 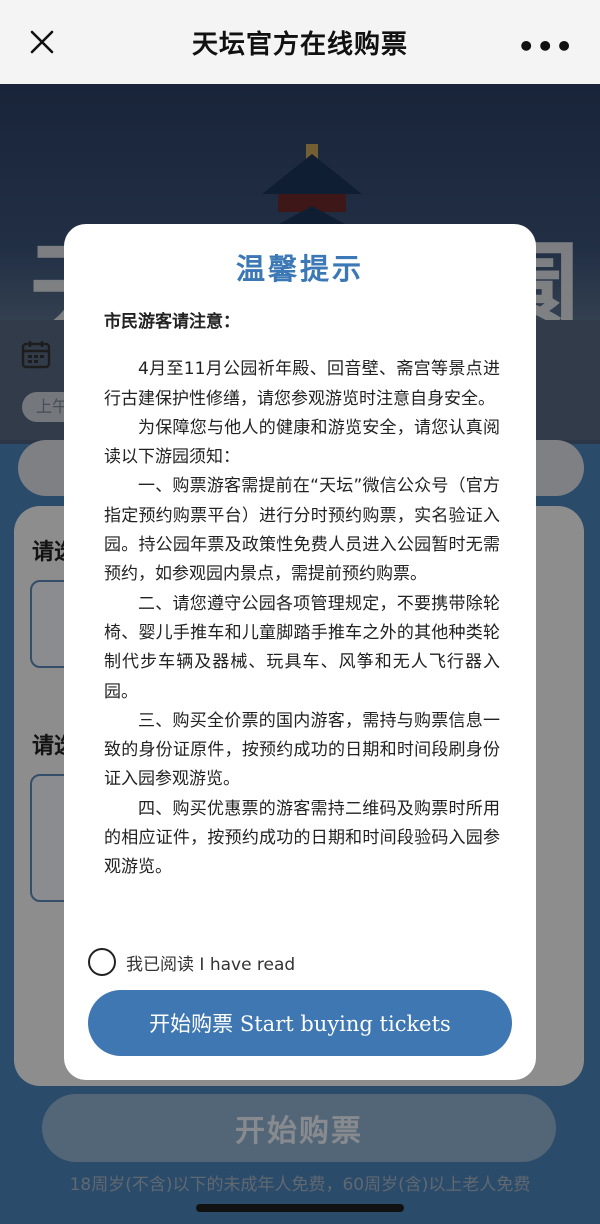 I want to click on top-bar: 天坛官方在线购票 •••, so click(x=300, y=42).